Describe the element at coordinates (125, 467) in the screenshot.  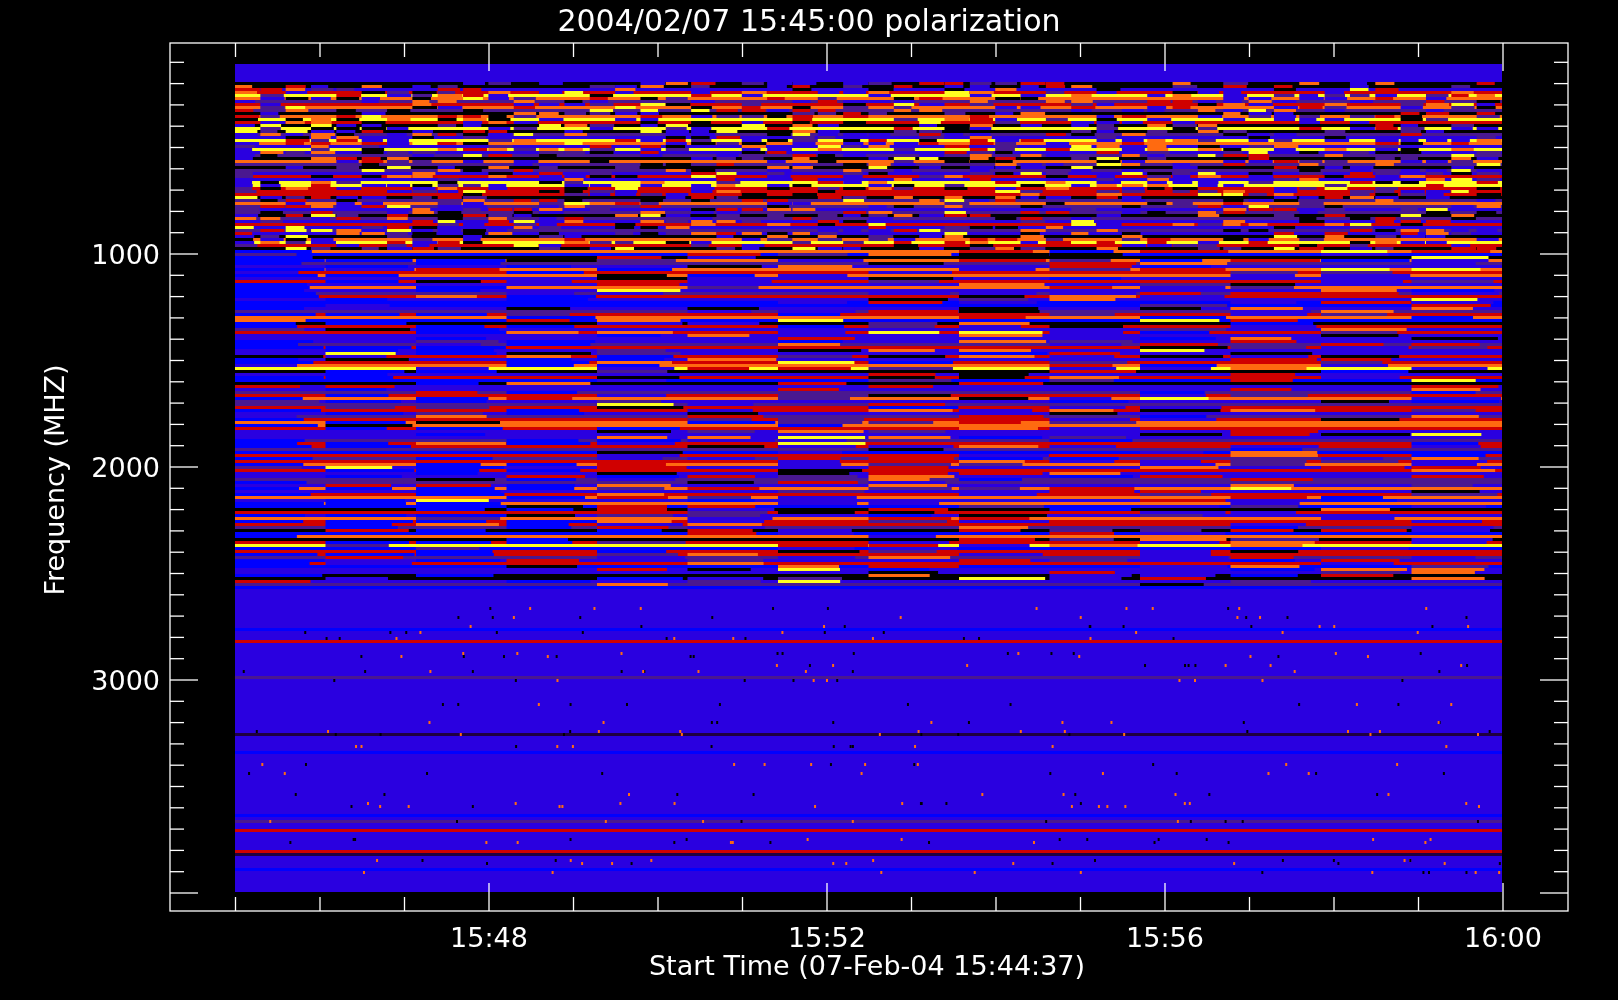
I see `tick-label: 2000` at that location.